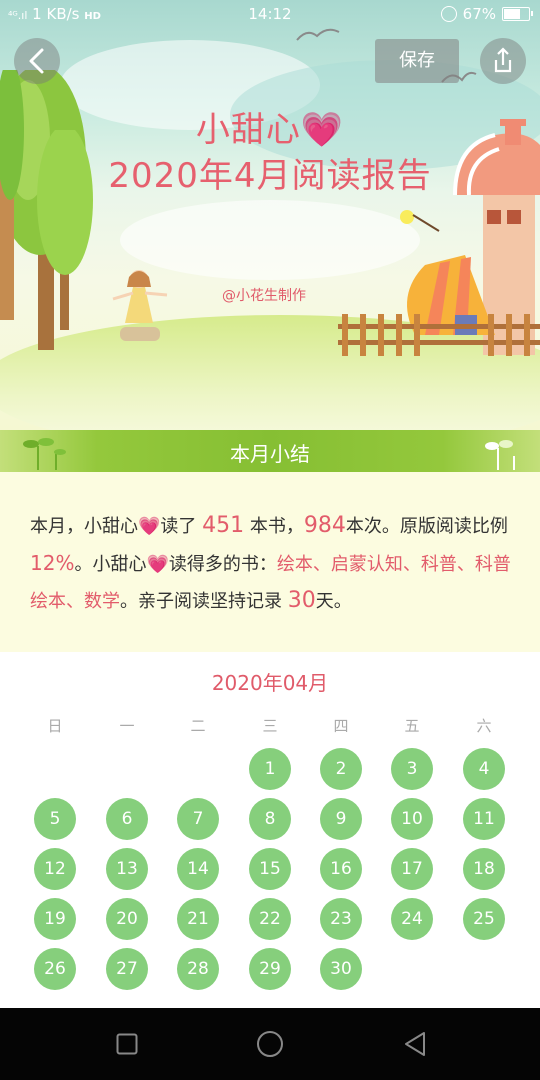 This screenshot has width=540, height=1080. I want to click on home-icon, so click(270, 1044).